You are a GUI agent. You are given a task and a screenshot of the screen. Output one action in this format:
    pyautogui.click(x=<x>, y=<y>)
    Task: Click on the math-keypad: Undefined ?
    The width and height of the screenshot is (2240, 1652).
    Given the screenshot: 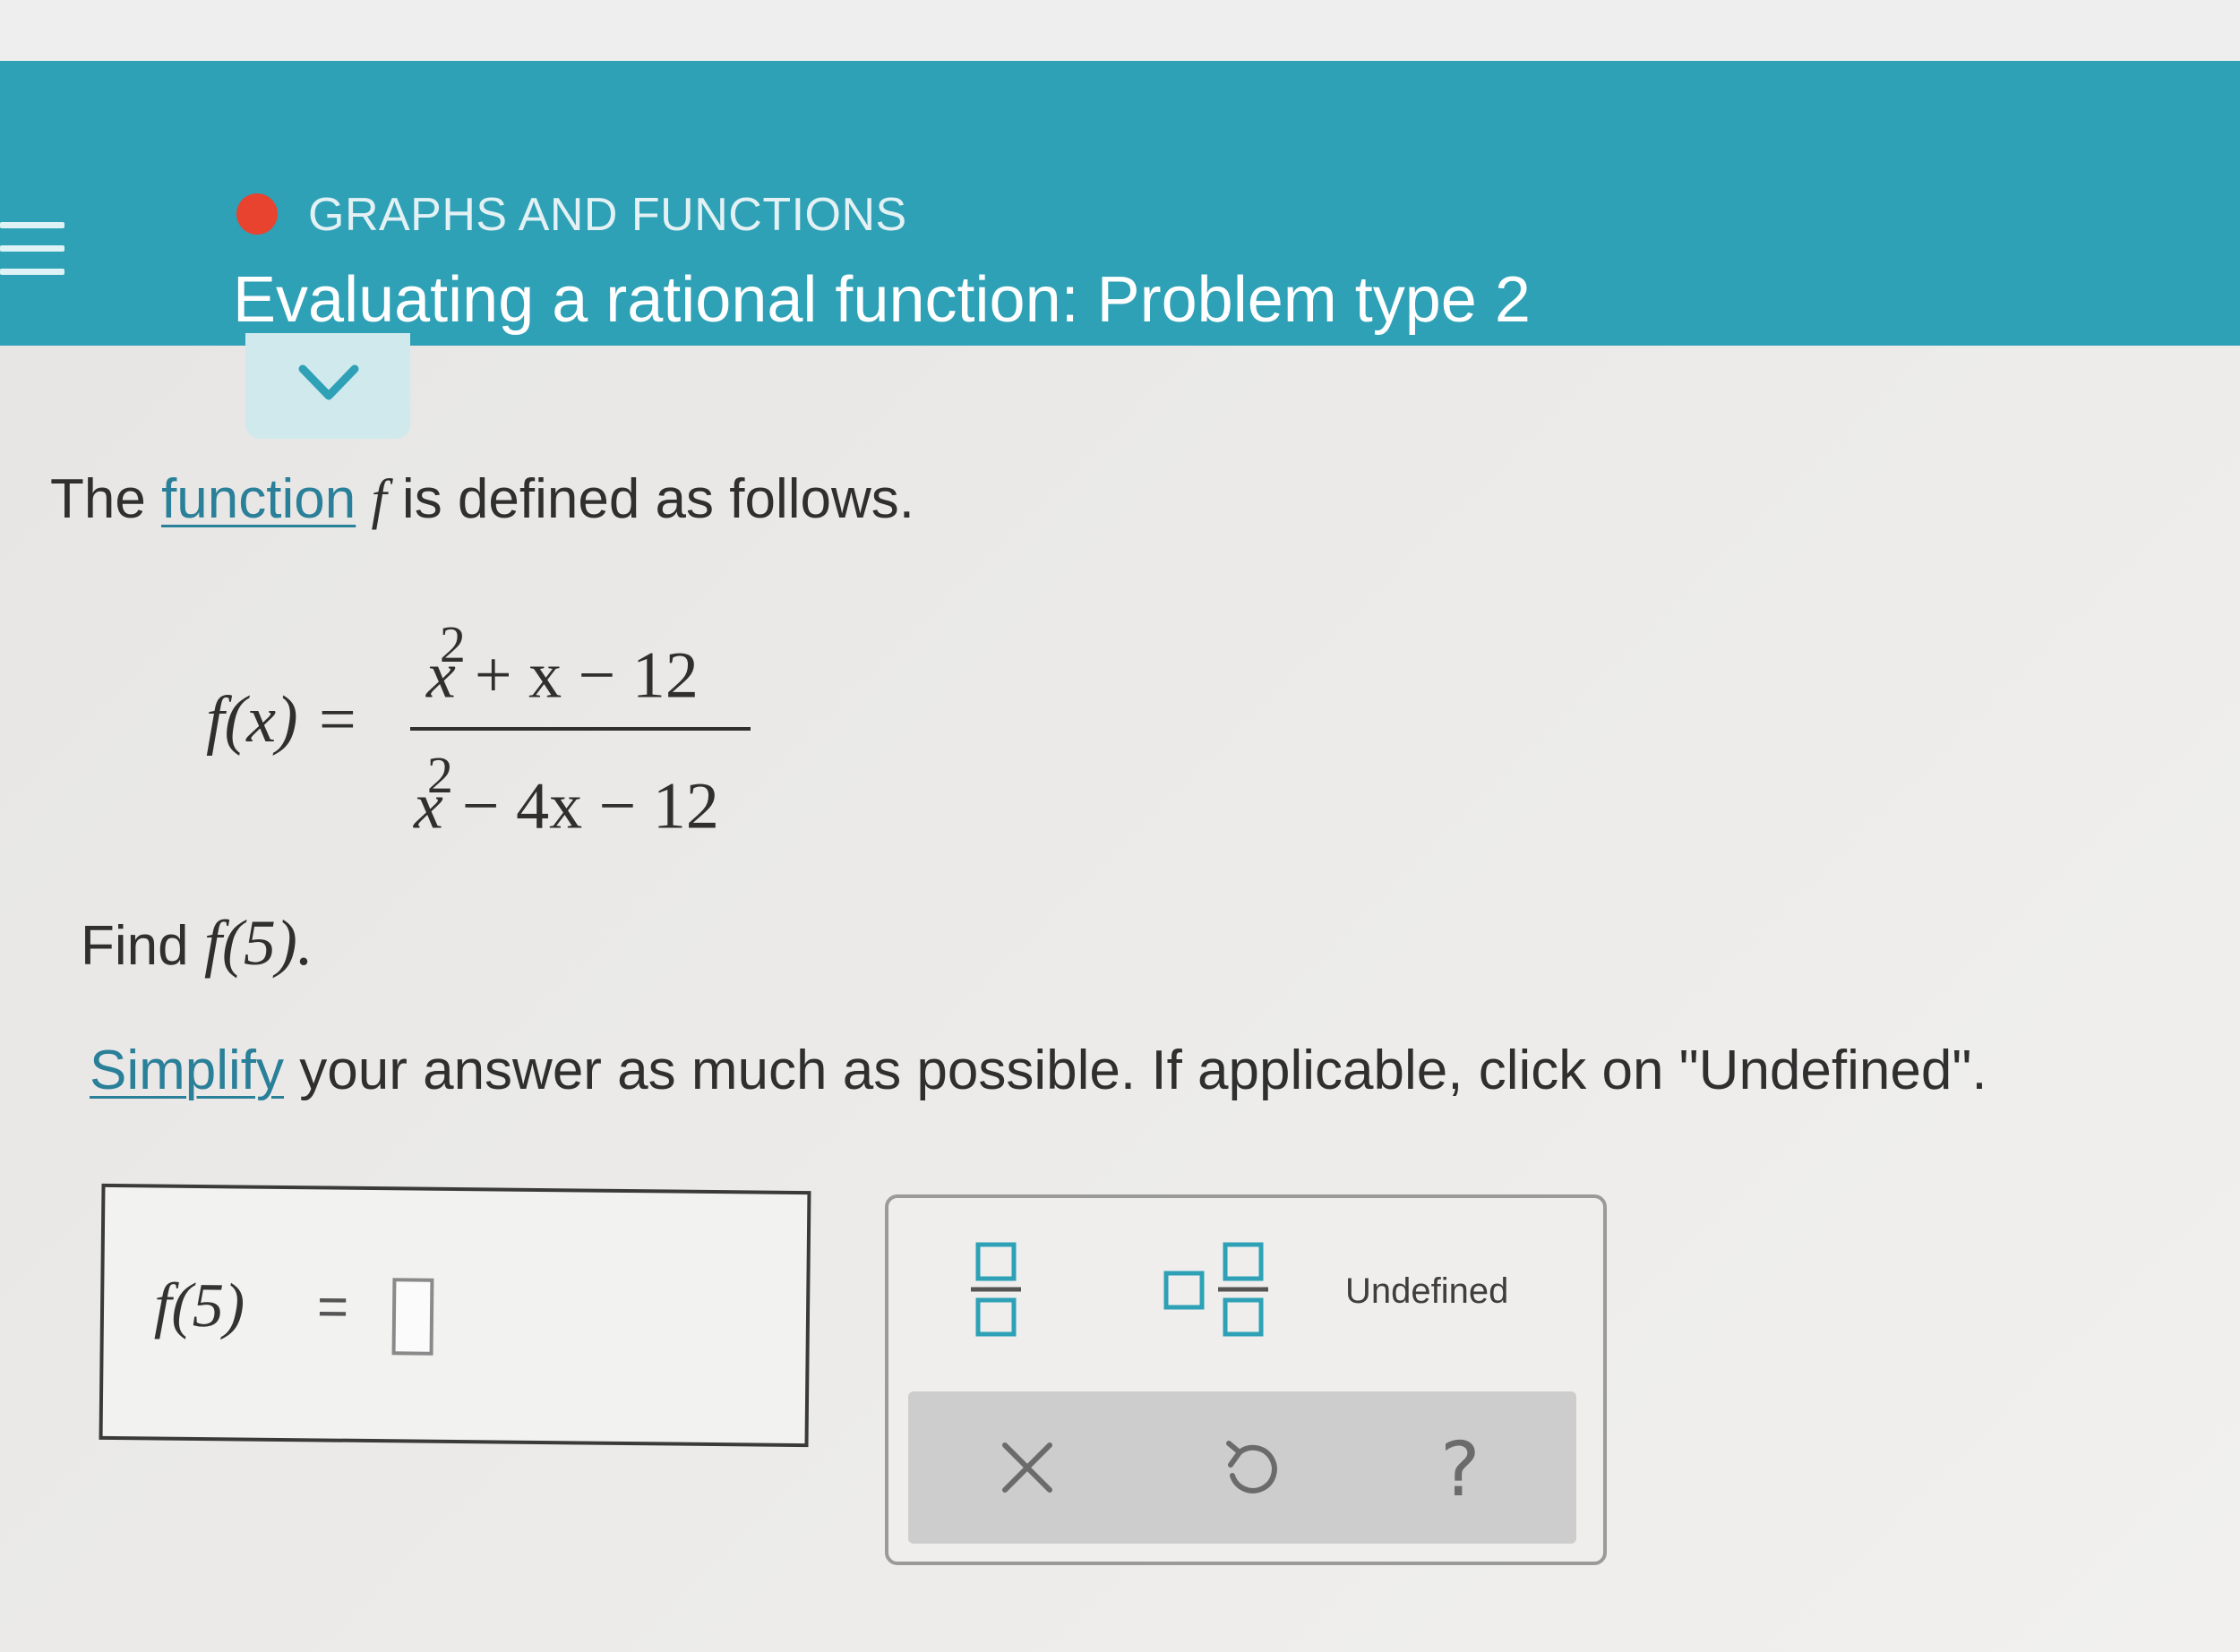 What is the action you would take?
    pyautogui.click(x=1246, y=1379)
    